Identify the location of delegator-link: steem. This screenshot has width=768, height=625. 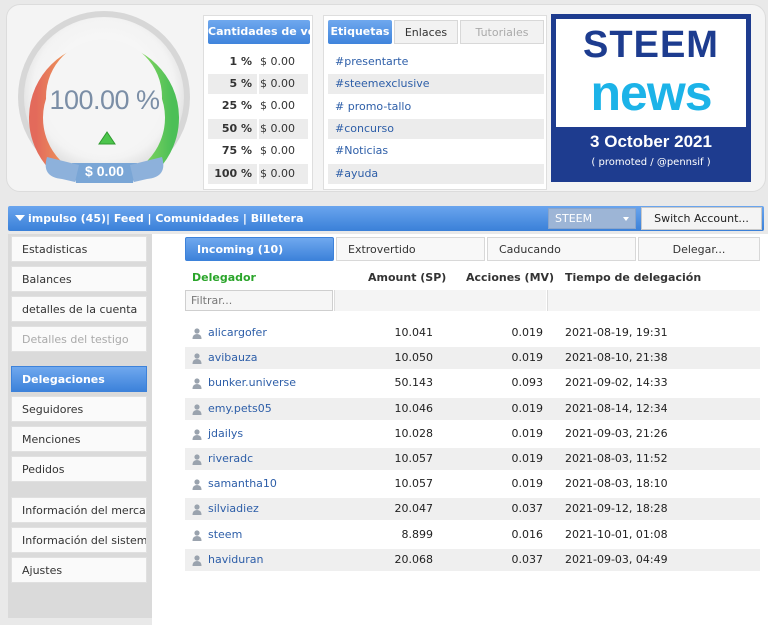
(225, 535).